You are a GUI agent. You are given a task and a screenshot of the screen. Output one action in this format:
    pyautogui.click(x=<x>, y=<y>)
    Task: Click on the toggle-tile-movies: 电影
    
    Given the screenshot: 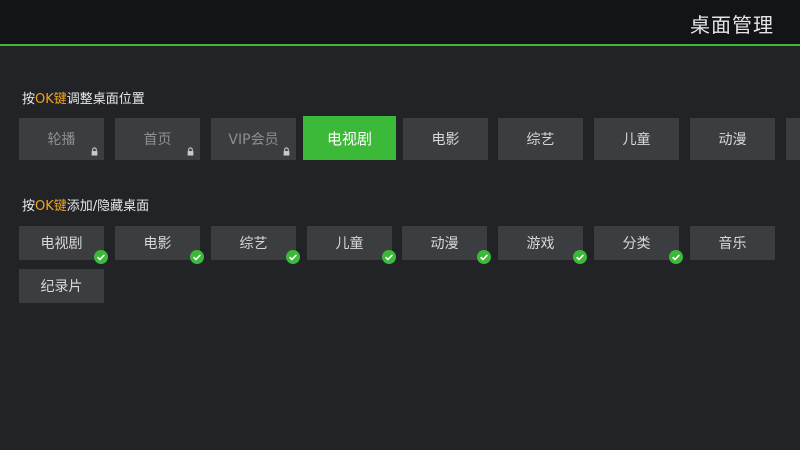 What is the action you would take?
    pyautogui.click(x=159, y=245)
    